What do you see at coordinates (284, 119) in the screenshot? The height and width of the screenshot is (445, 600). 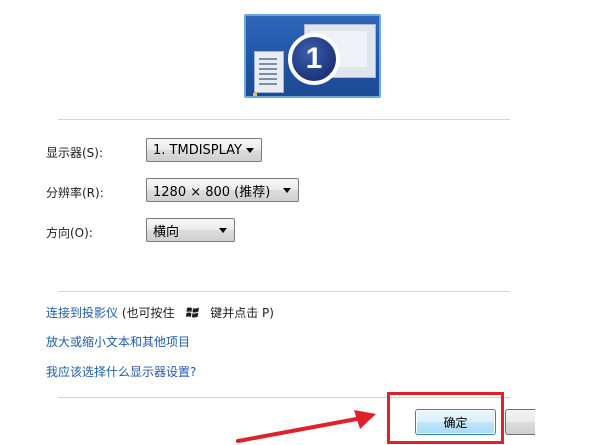 I see `top-divider` at bounding box center [284, 119].